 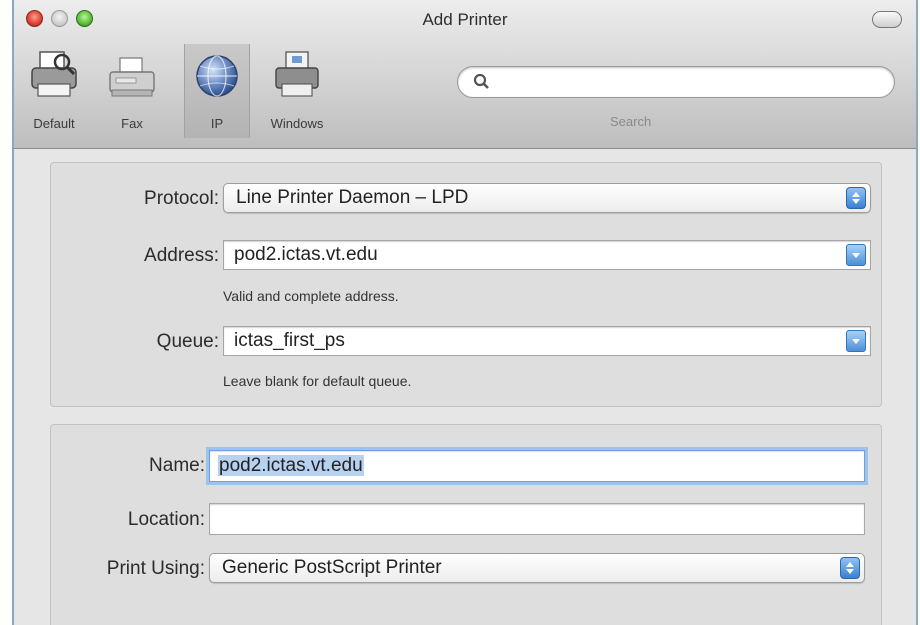 I want to click on toolbar-fax-button: Fax, so click(x=132, y=91).